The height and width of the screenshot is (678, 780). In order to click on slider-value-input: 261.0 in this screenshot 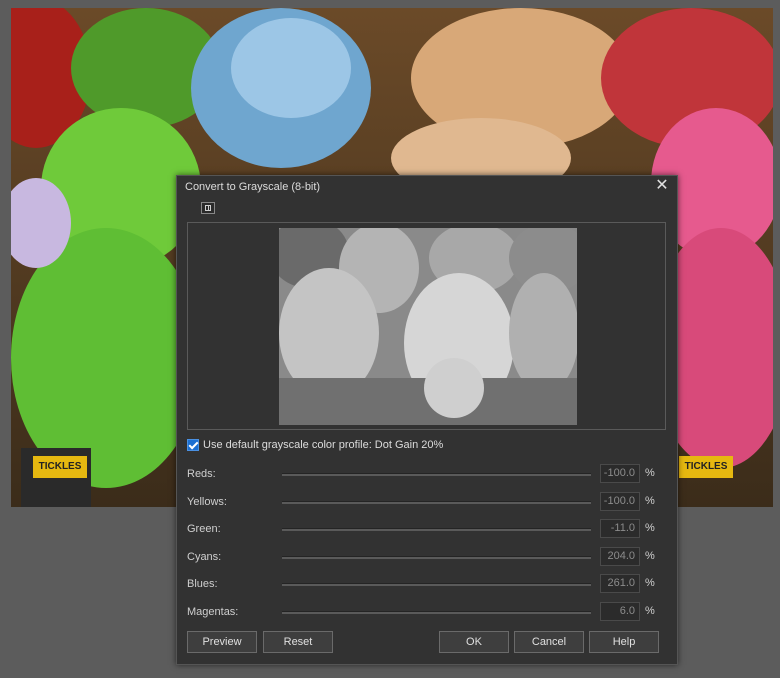, I will do `click(620, 583)`.